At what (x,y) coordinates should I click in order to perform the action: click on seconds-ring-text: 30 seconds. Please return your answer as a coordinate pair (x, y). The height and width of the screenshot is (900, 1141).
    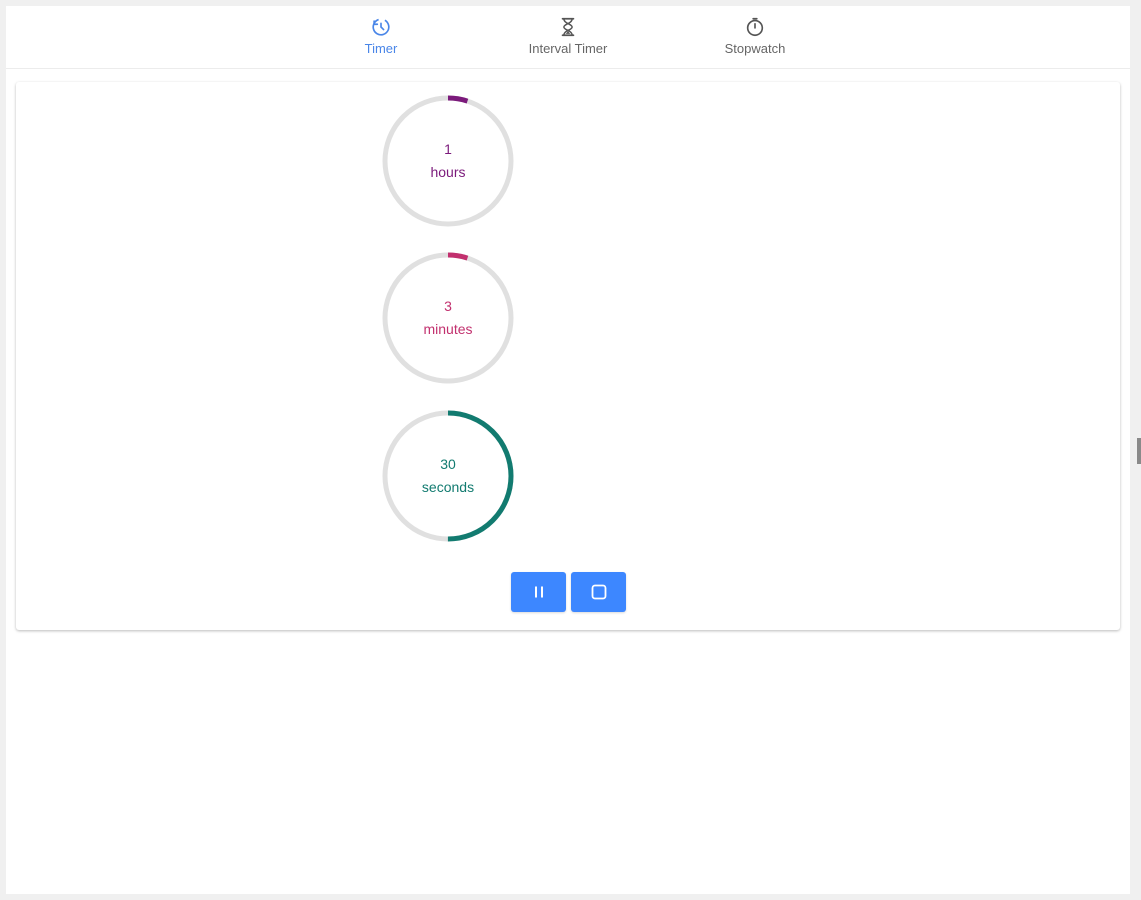
    Looking at the image, I should click on (448, 476).